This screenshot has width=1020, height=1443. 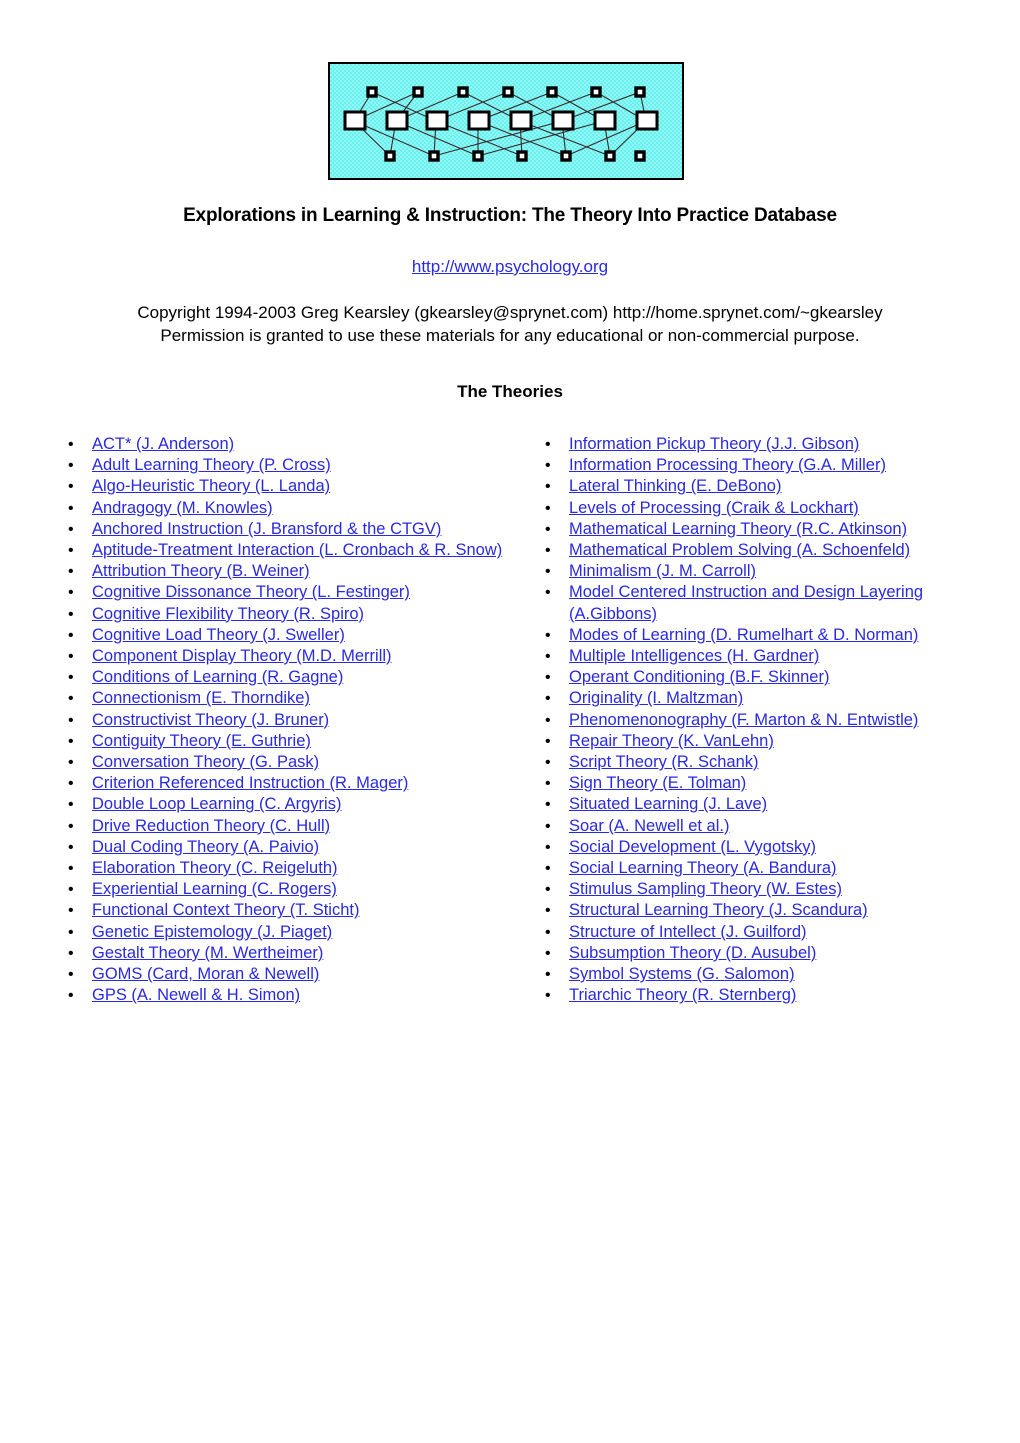 What do you see at coordinates (664, 762) in the screenshot?
I see `theory-link: Script Theory (R. Schank)` at bounding box center [664, 762].